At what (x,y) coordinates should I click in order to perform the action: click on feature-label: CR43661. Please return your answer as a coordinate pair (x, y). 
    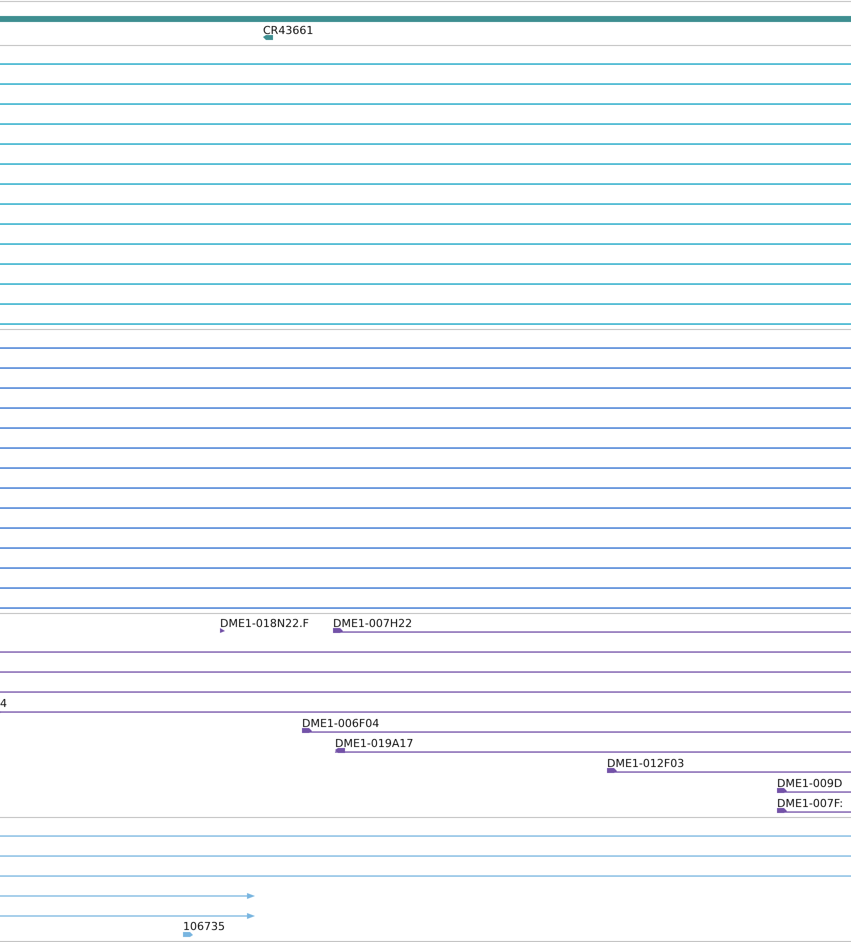
    Looking at the image, I should click on (288, 30).